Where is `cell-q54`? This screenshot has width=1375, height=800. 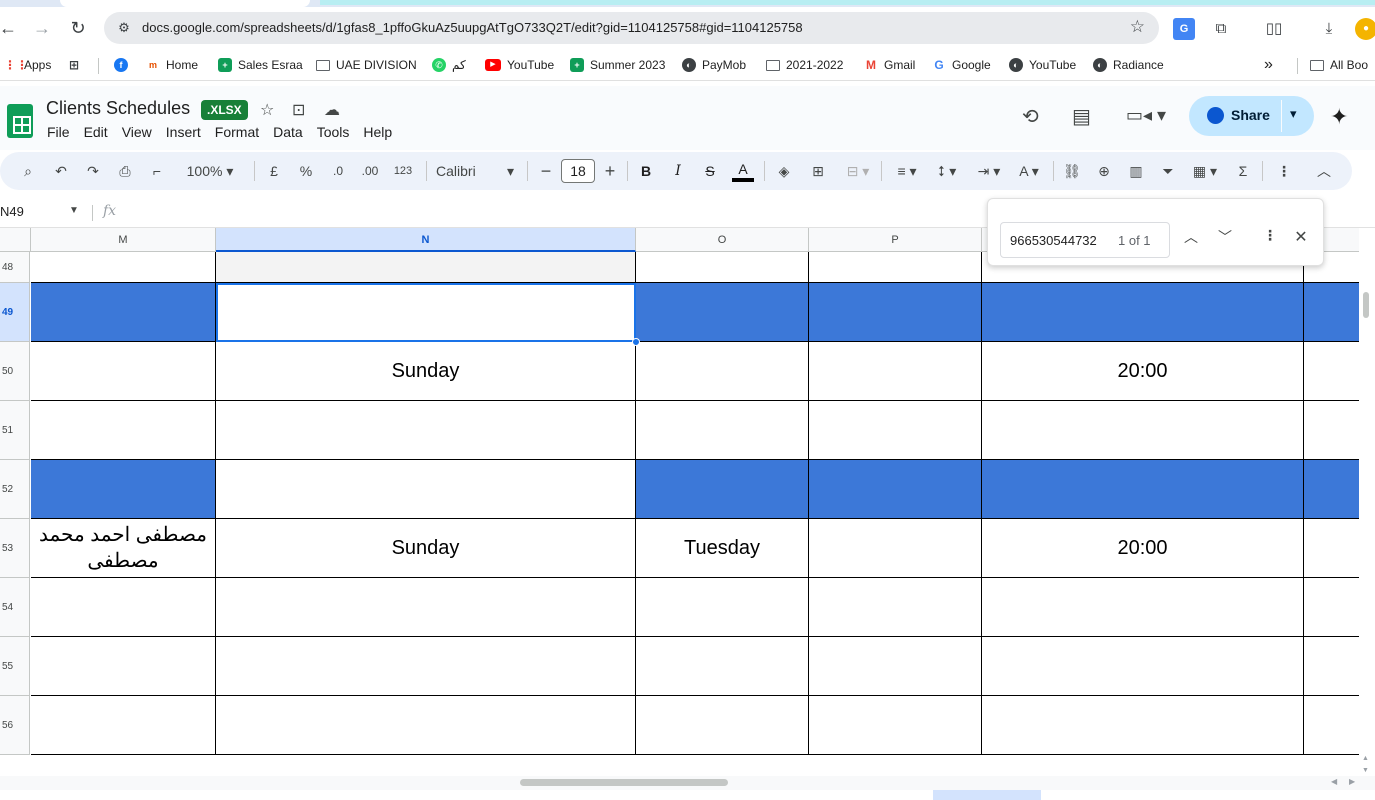 cell-q54 is located at coordinates (1143, 607).